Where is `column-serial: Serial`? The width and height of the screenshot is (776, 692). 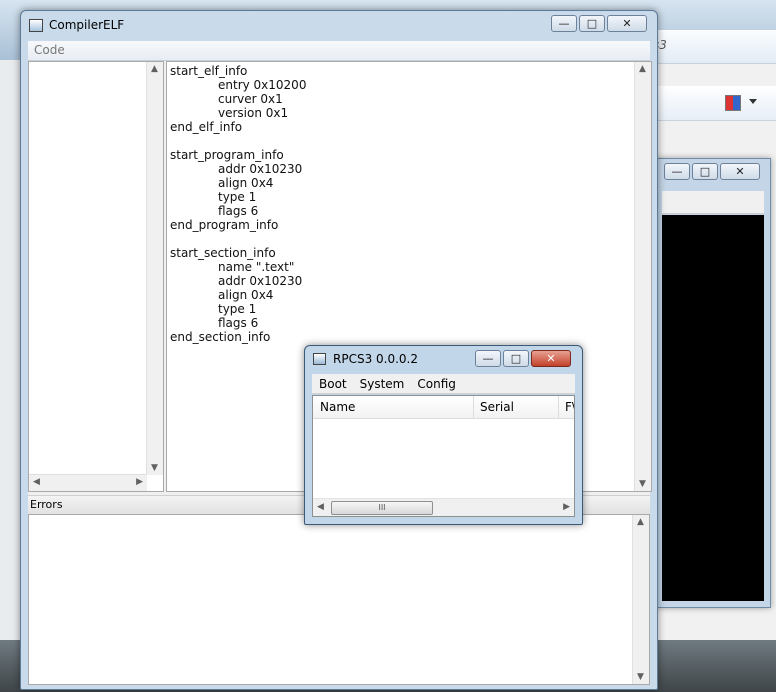
column-serial: Serial is located at coordinates (497, 407).